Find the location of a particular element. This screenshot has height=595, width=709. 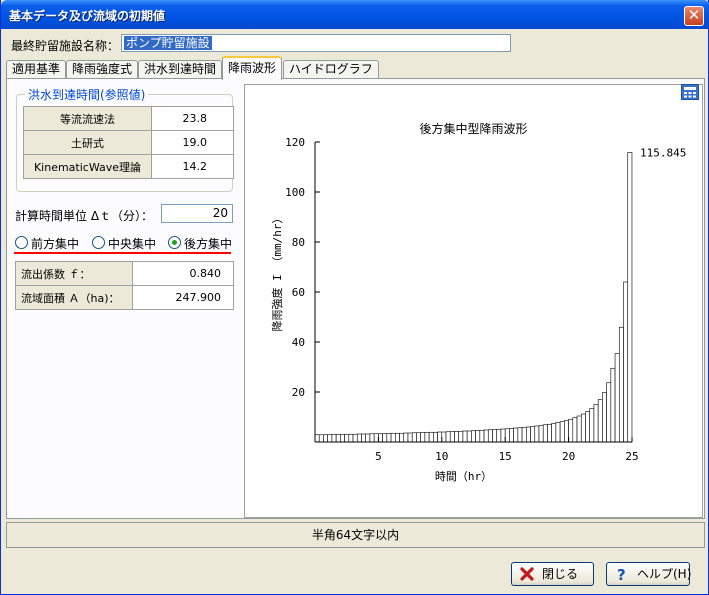

table-value: 19.0 is located at coordinates (192, 142).